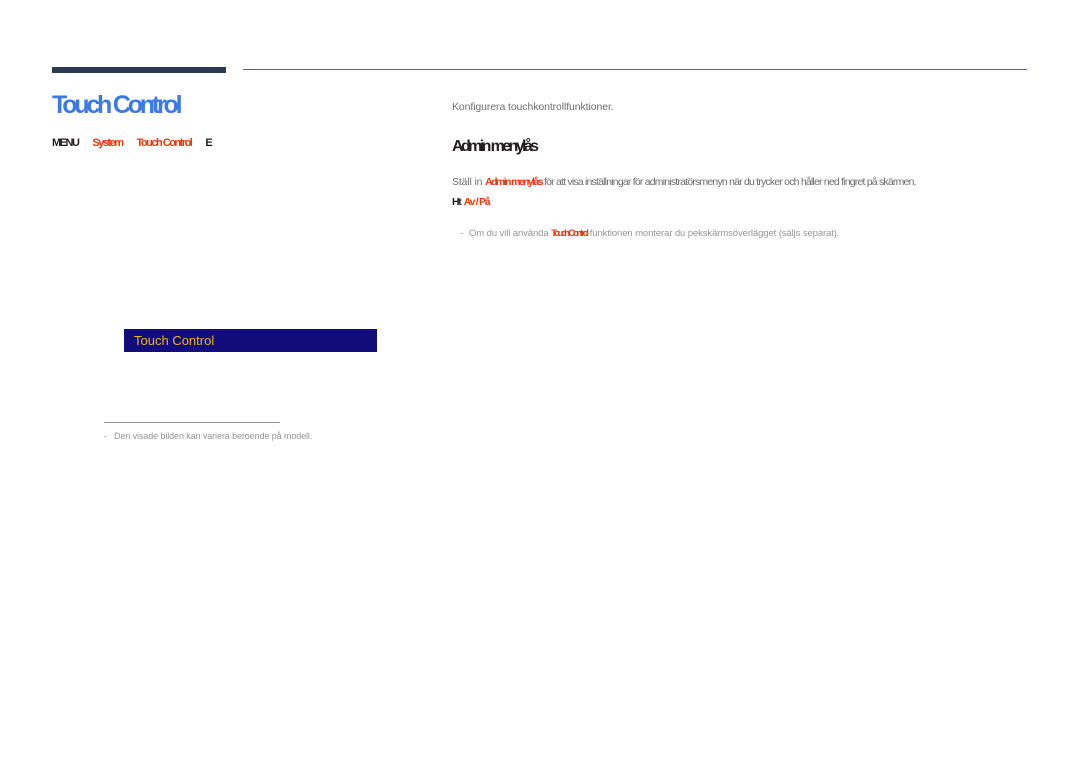  I want to click on paragraph-before: Ställ in, so click(469, 181).